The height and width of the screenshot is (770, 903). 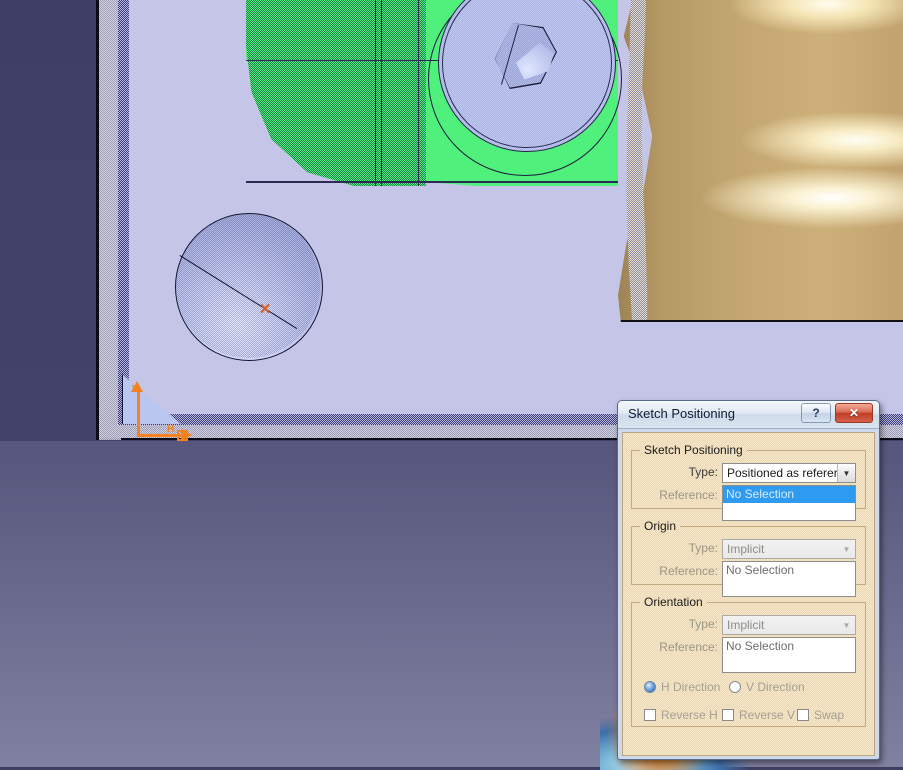 I want to click on sketch-reference-label: Reference:, so click(x=688, y=495).